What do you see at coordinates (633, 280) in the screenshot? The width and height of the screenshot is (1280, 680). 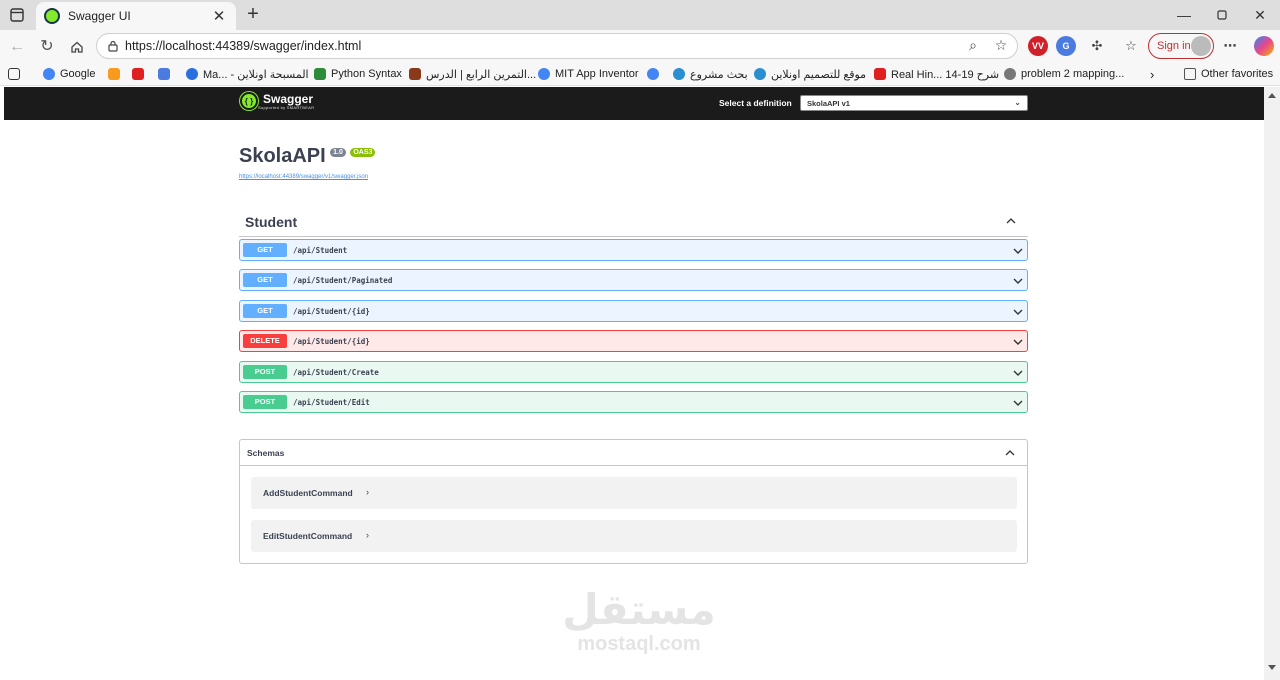 I see `operation-row-get: GET/api/Student/Paginated` at bounding box center [633, 280].